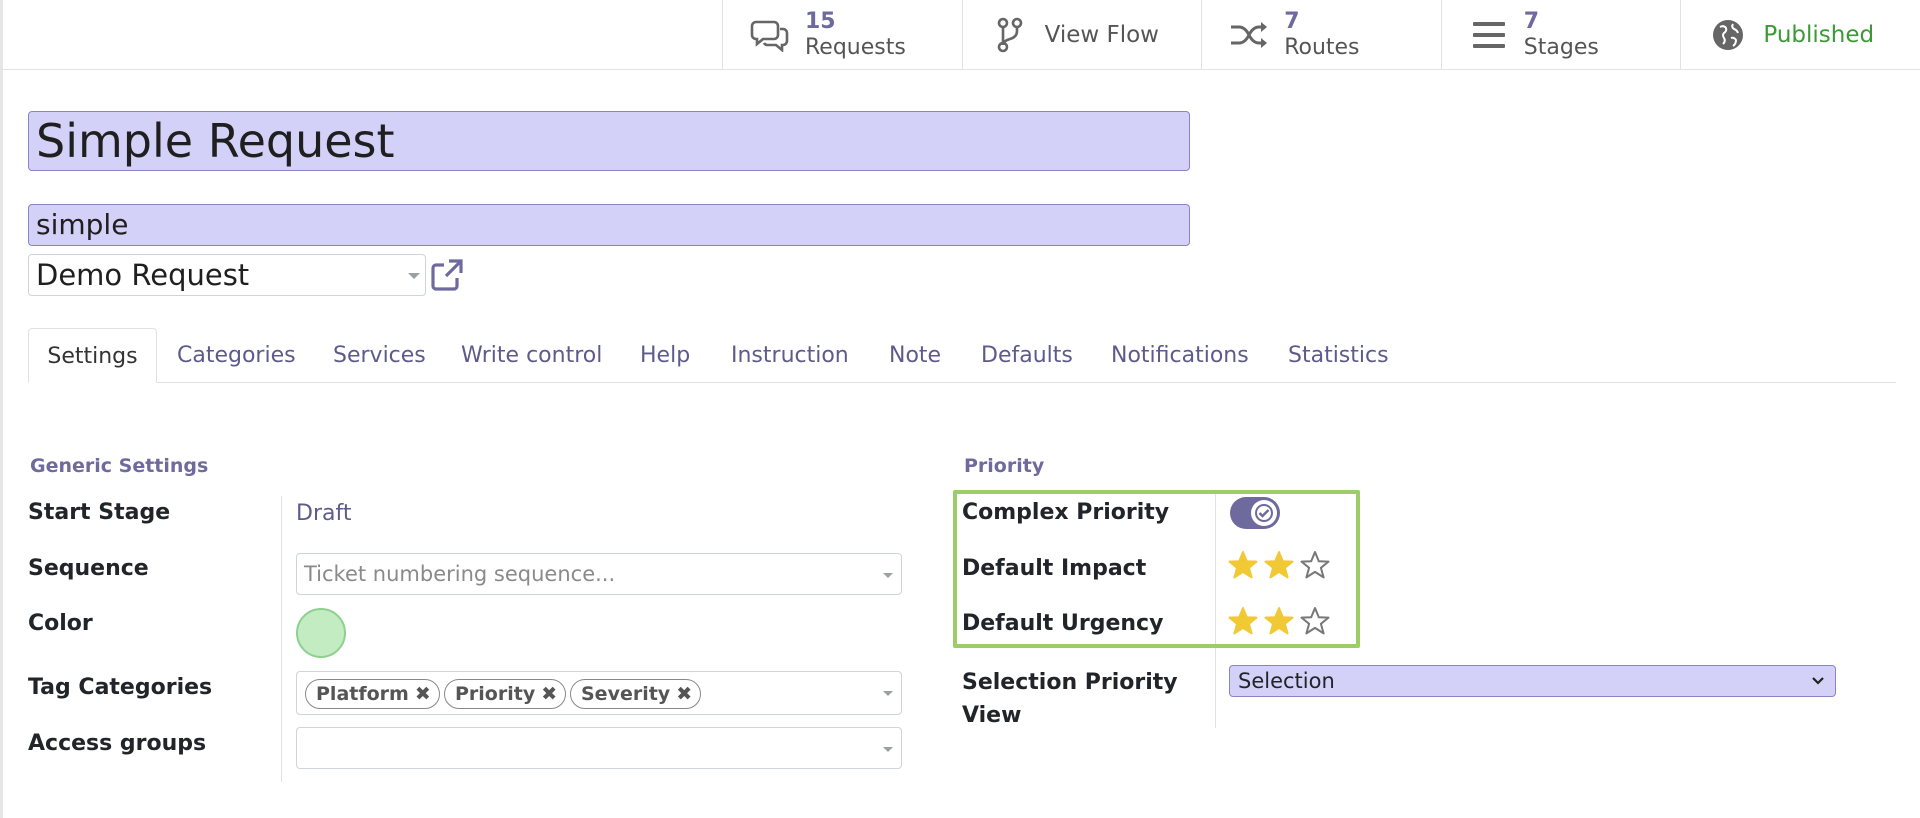 This screenshot has height=818, width=1920. What do you see at coordinates (1819, 34) in the screenshot?
I see `published-label: Published` at bounding box center [1819, 34].